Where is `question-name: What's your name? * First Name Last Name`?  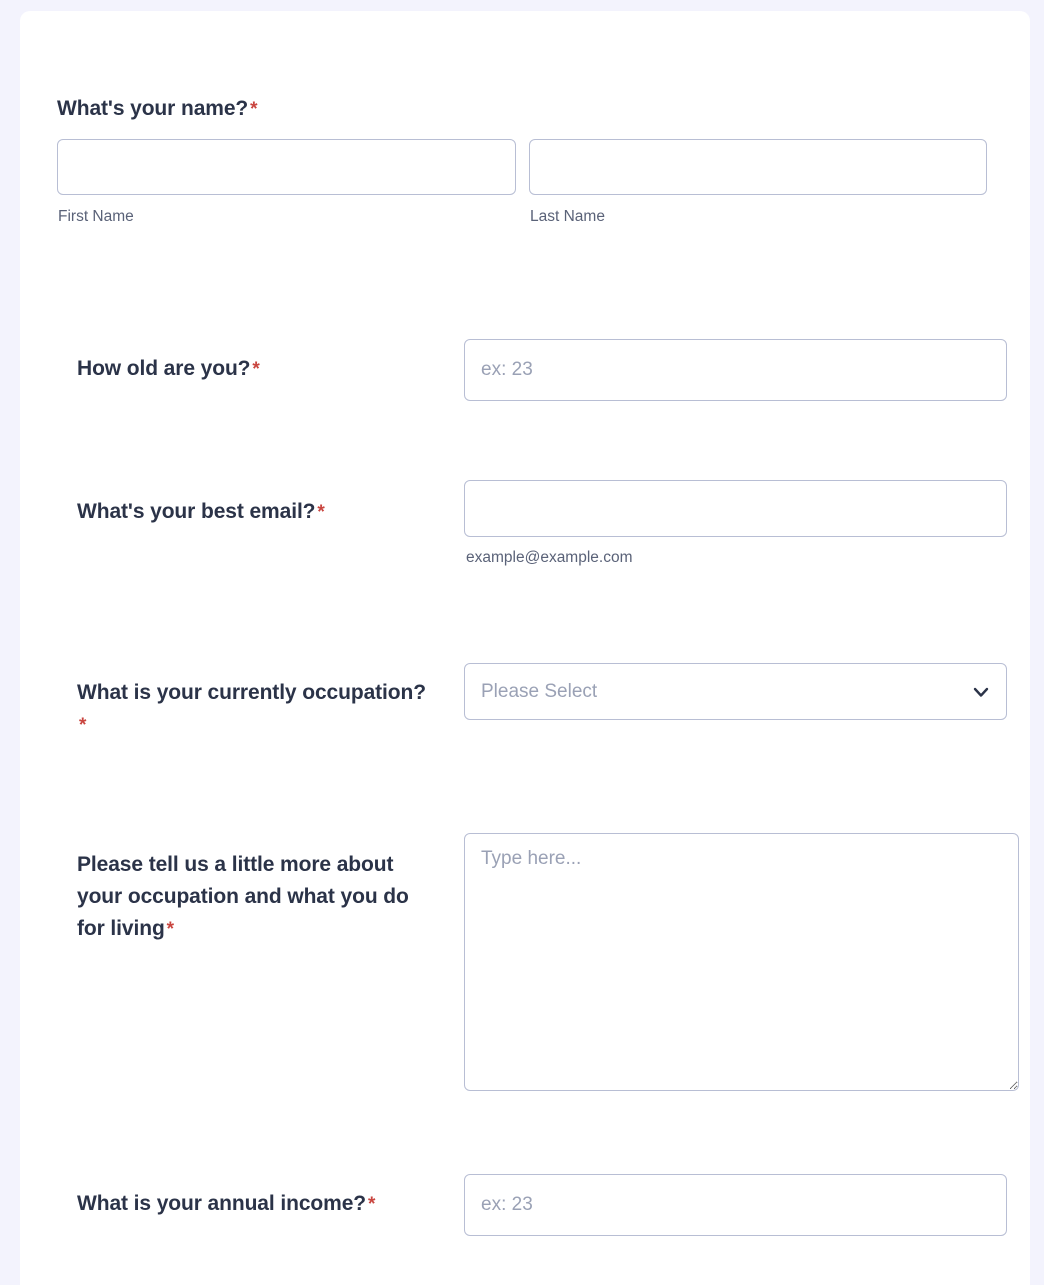
question-name: What's your name? * First Name Last Name is located at coordinates (537, 159).